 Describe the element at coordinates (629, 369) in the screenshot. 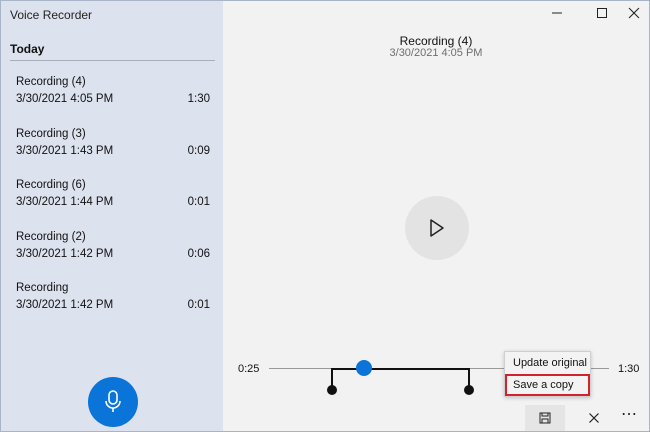

I see `total-time: 1:30` at that location.